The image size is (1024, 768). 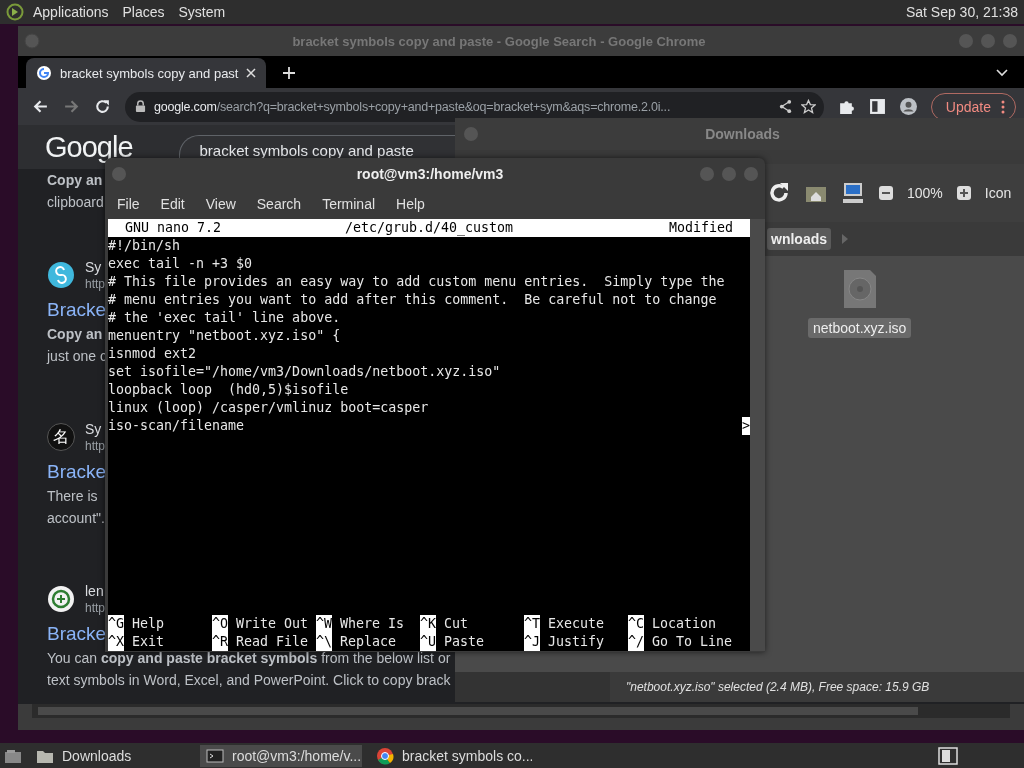 What do you see at coordinates (251, 73) in the screenshot?
I see `close-icon` at bounding box center [251, 73].